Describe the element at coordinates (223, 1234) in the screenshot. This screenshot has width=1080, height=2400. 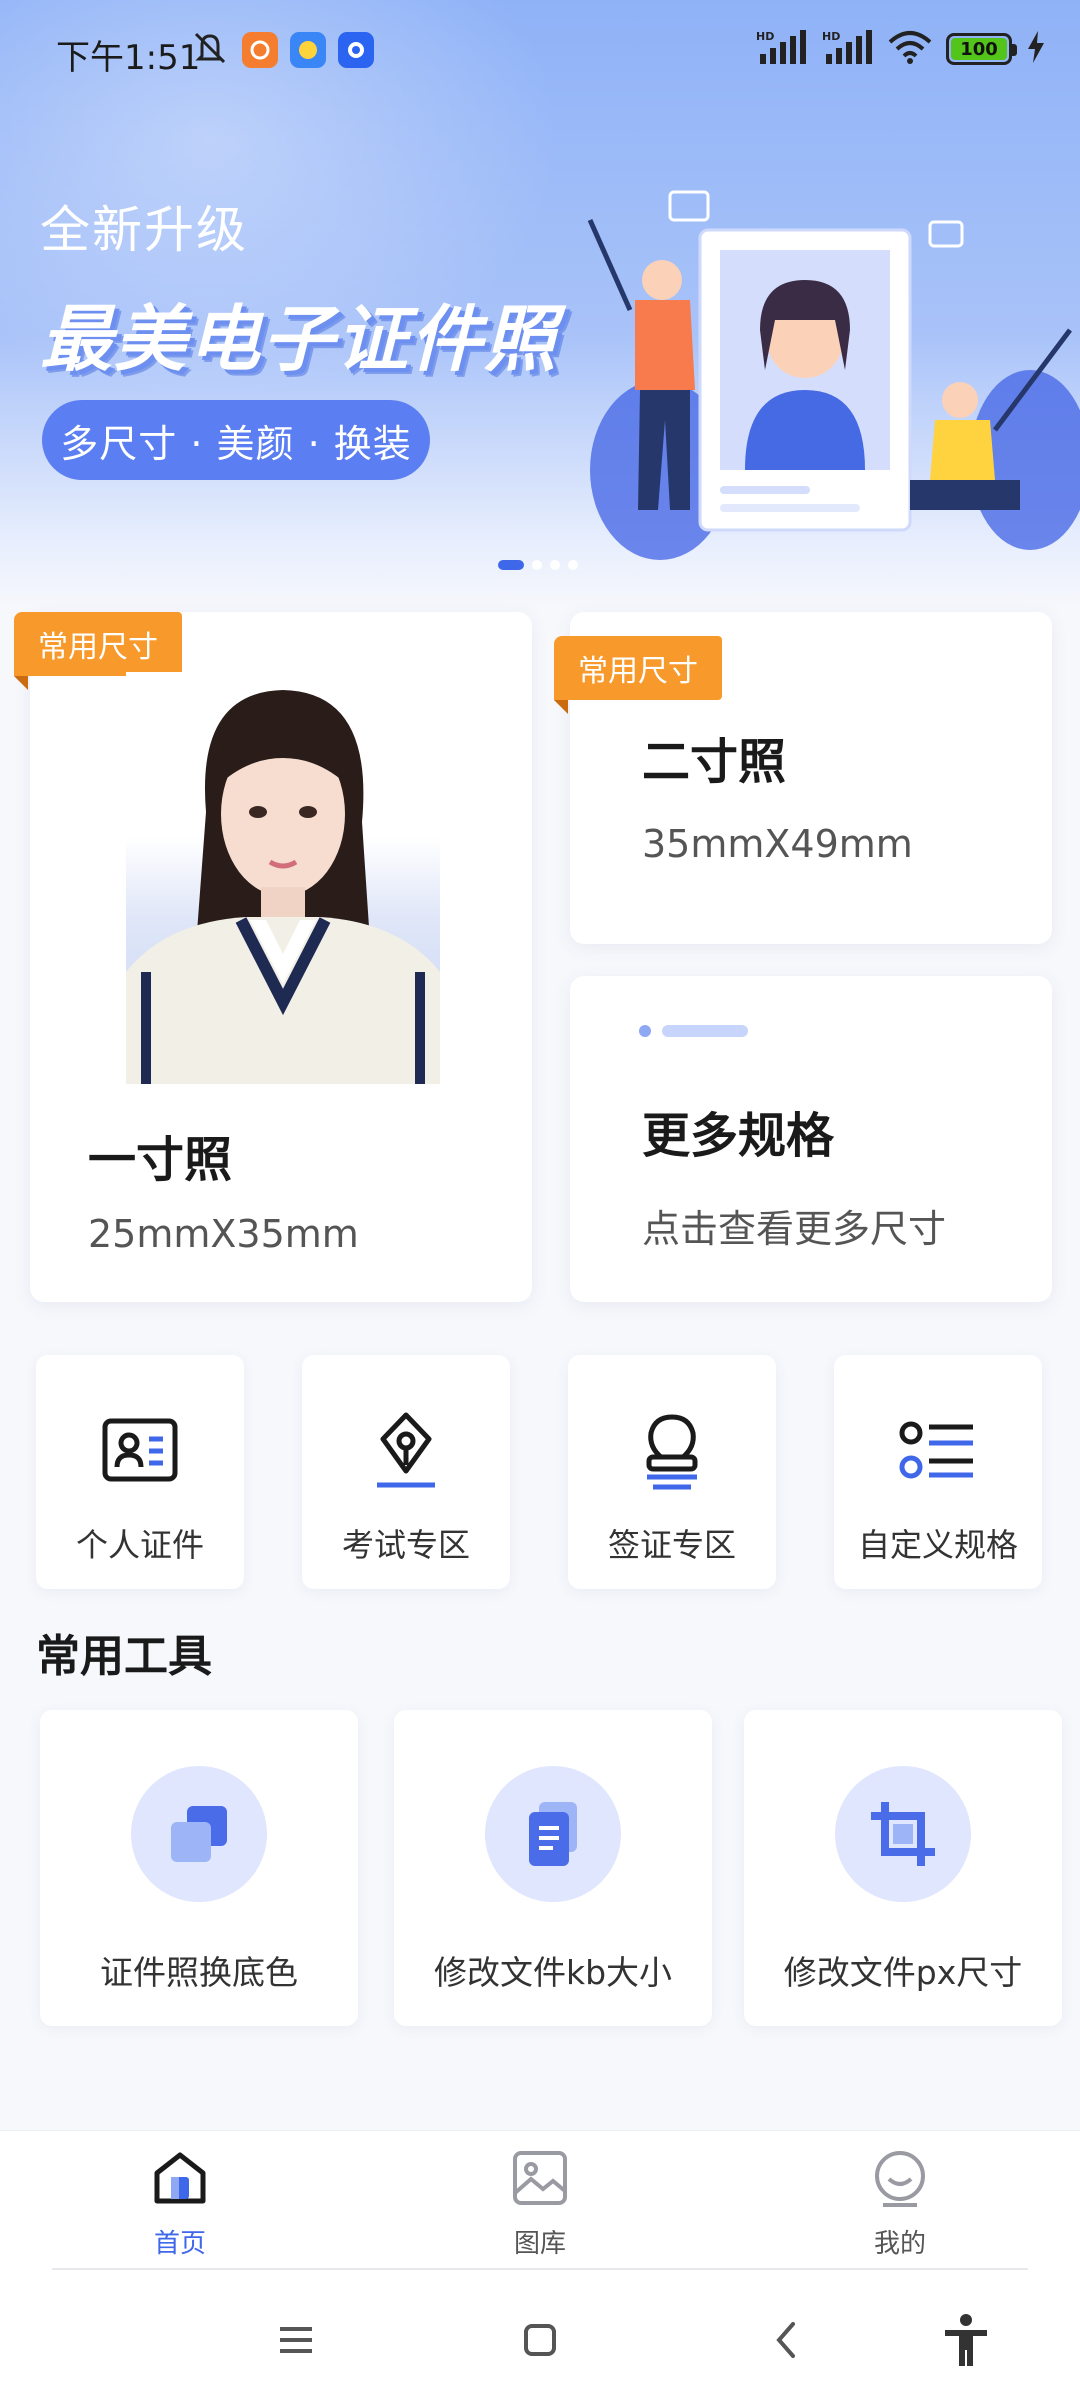
I see `card-size: 25mmX35mm` at that location.